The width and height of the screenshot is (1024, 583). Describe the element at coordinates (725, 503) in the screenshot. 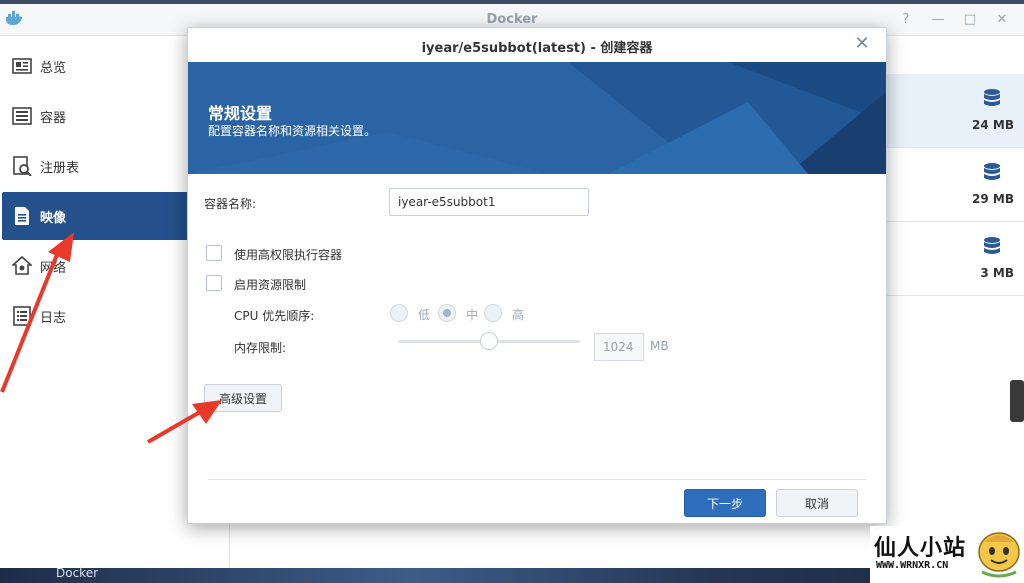

I see `next-button: 下一步` at that location.